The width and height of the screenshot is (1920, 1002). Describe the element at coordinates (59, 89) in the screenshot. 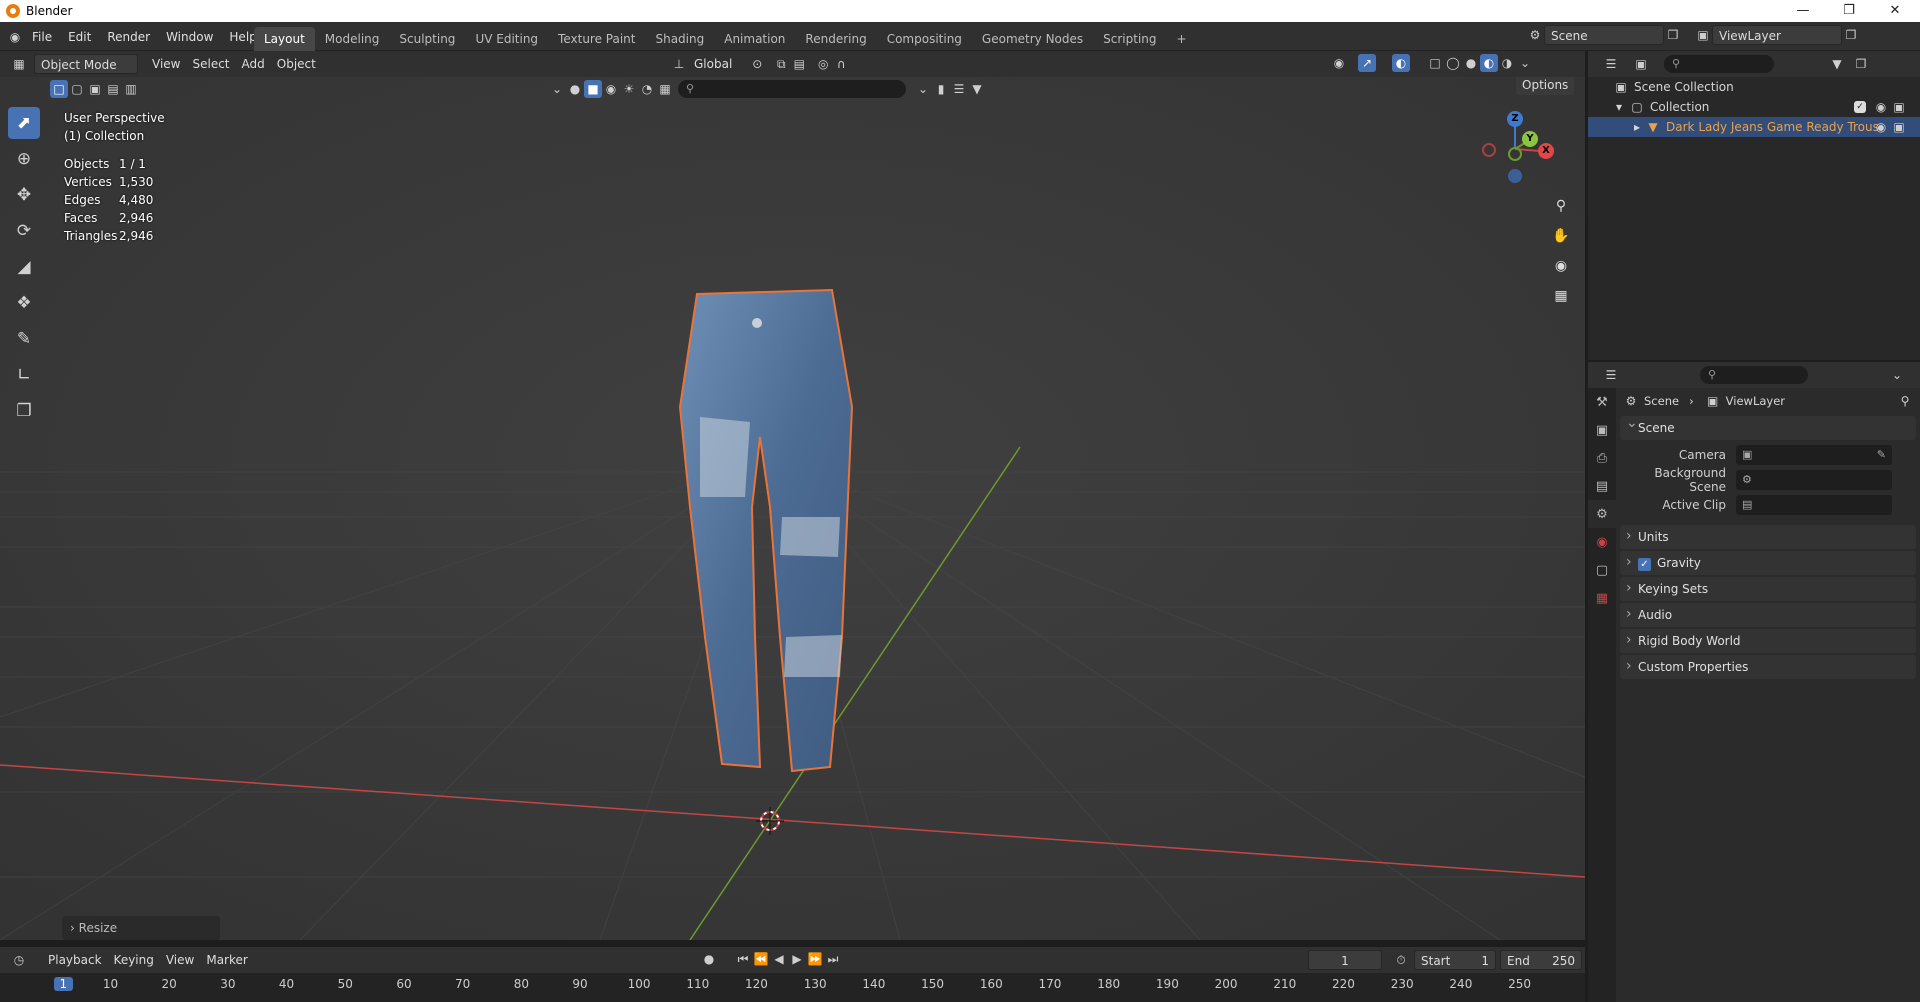

I see `select-new-icon: □` at that location.